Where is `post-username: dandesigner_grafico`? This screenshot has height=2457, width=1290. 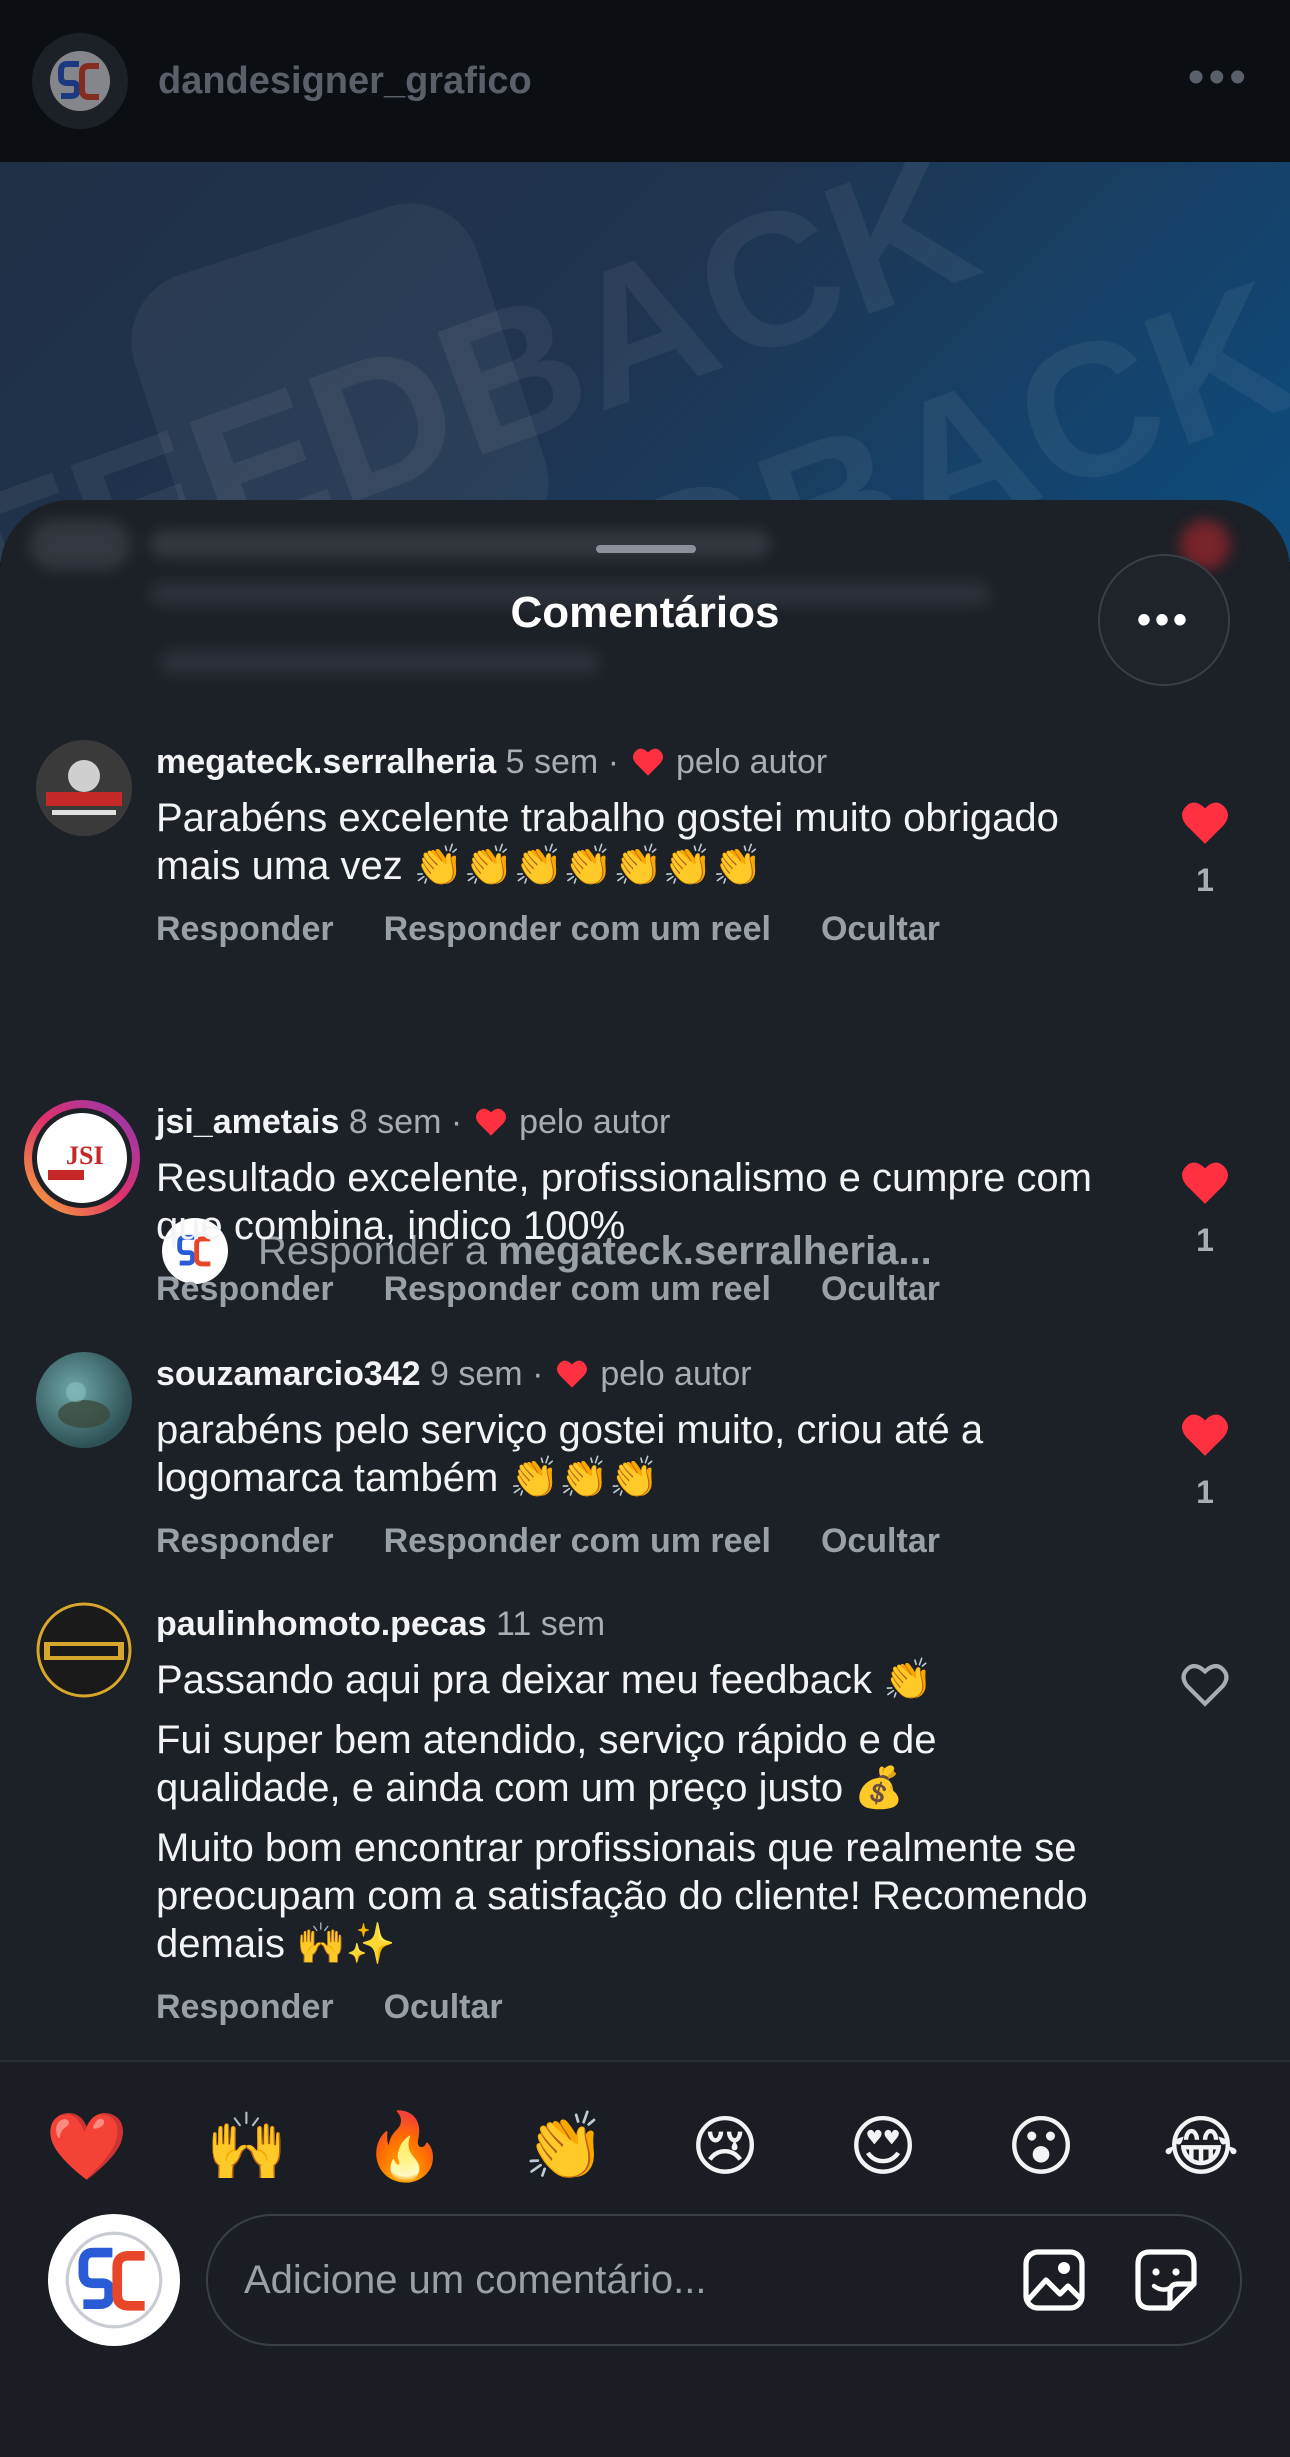
post-username: dandesigner_grafico is located at coordinates (345, 81).